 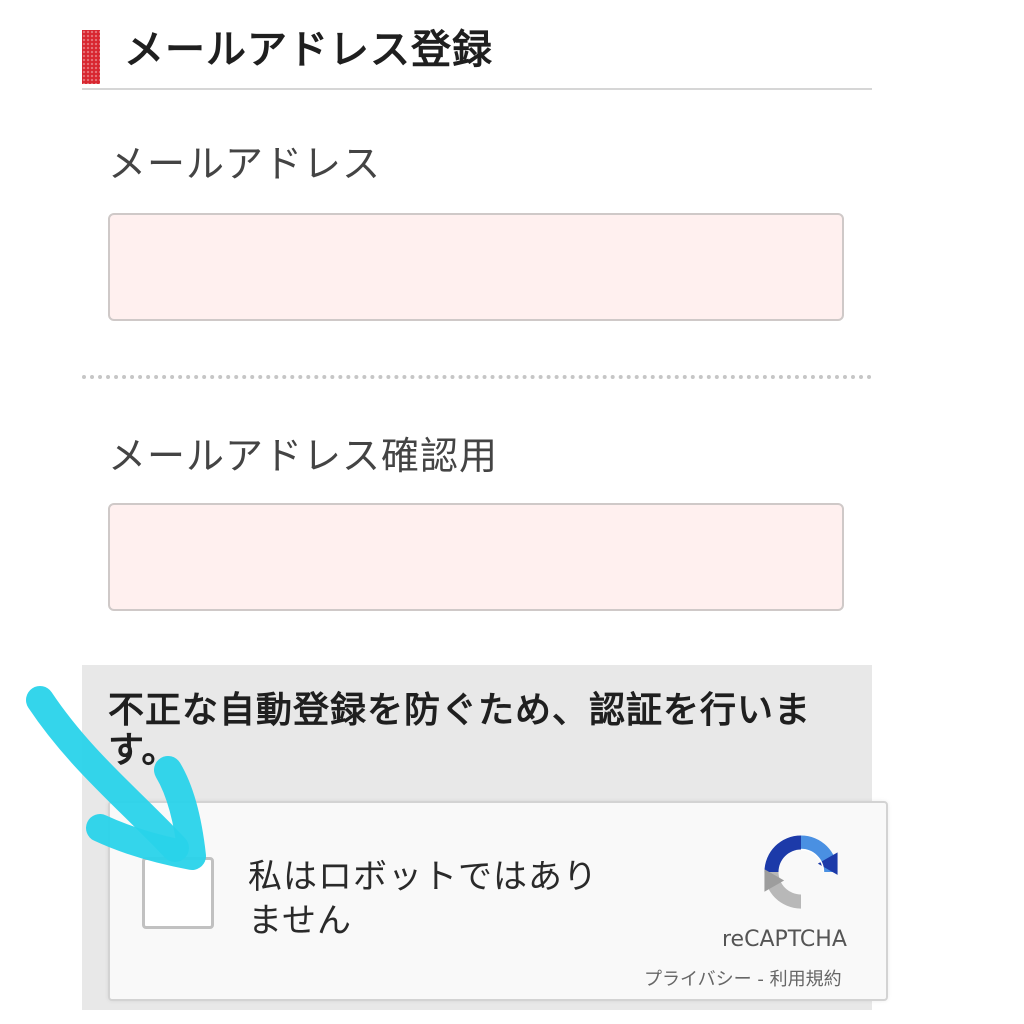 What do you see at coordinates (423, 899) in the screenshot?
I see `recaptcha-label: 私はロボットではありません` at bounding box center [423, 899].